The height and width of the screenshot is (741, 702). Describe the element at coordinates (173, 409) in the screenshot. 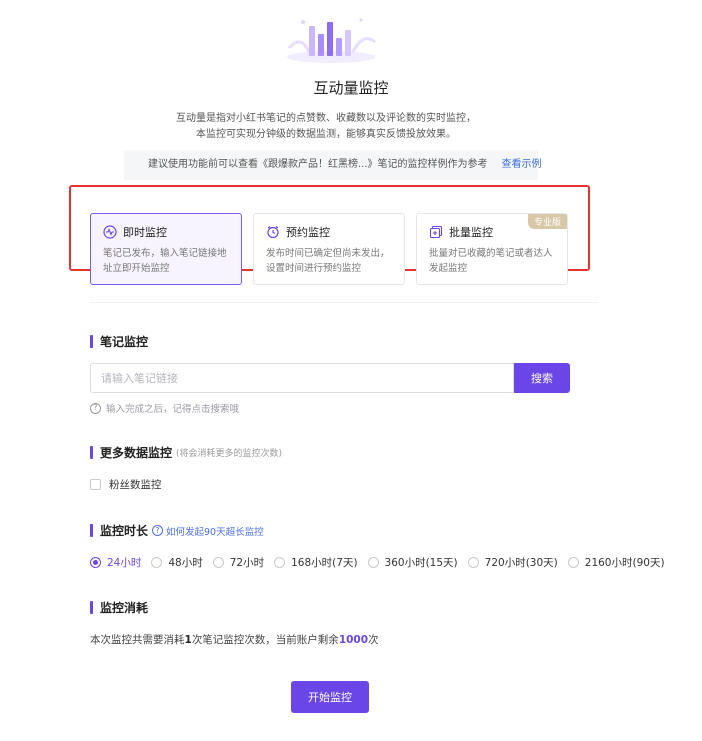

I see `hint-text: 输入完成之后，记得点击搜索哦` at that location.